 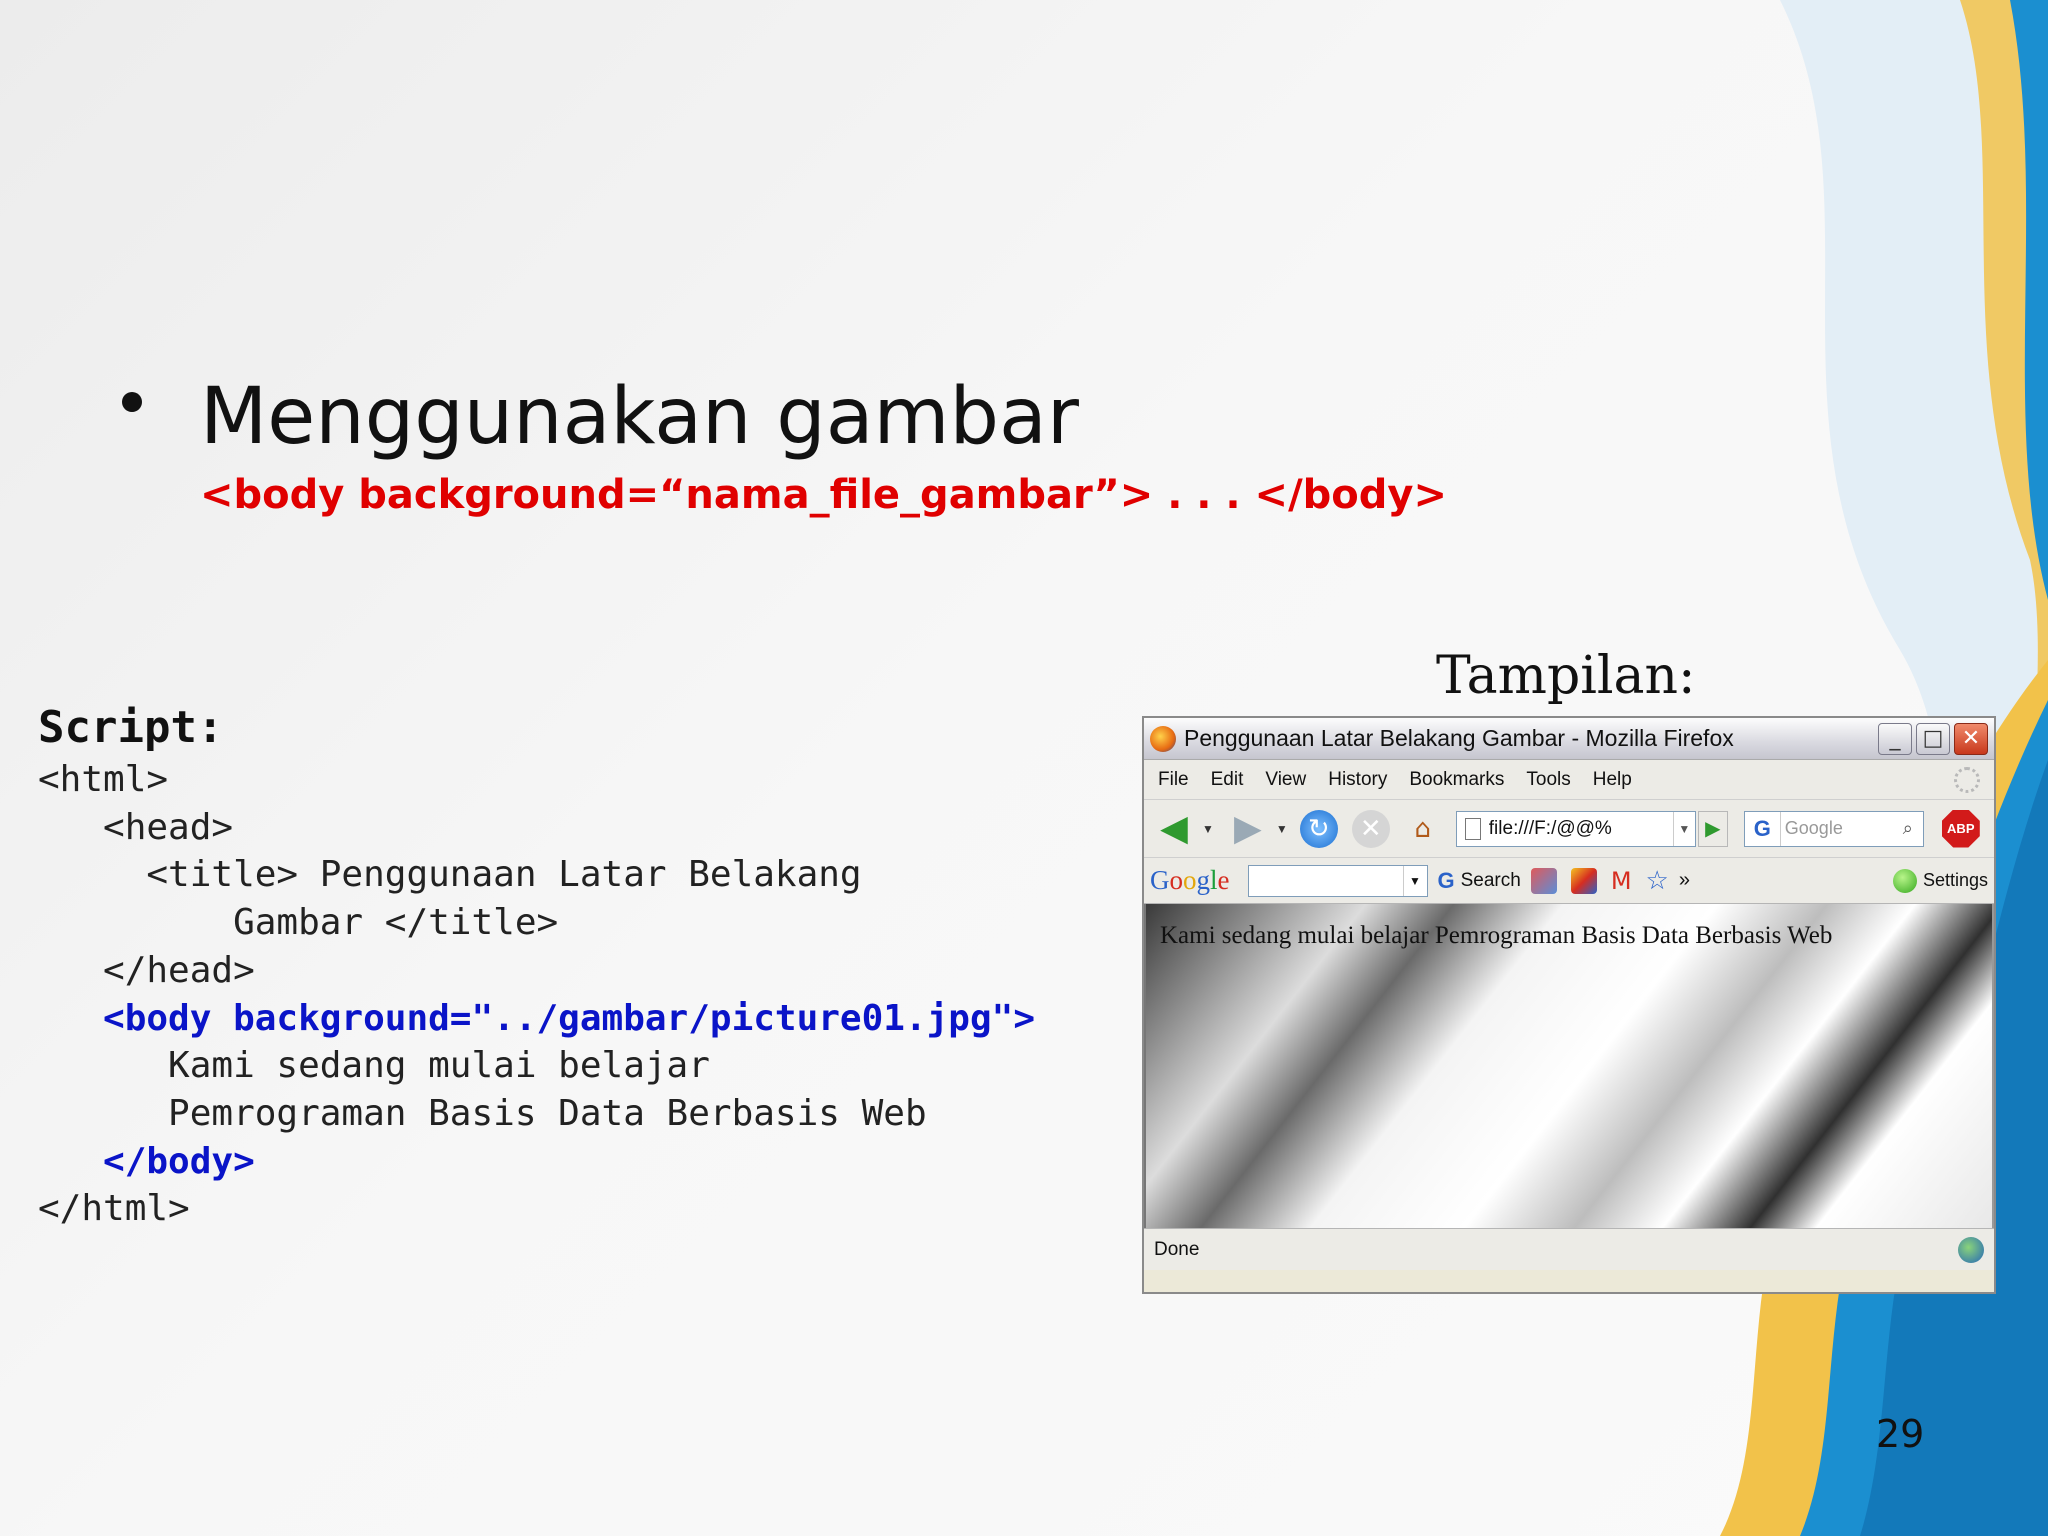 What do you see at coordinates (1967, 779) in the screenshot?
I see `throbber-icon` at bounding box center [1967, 779].